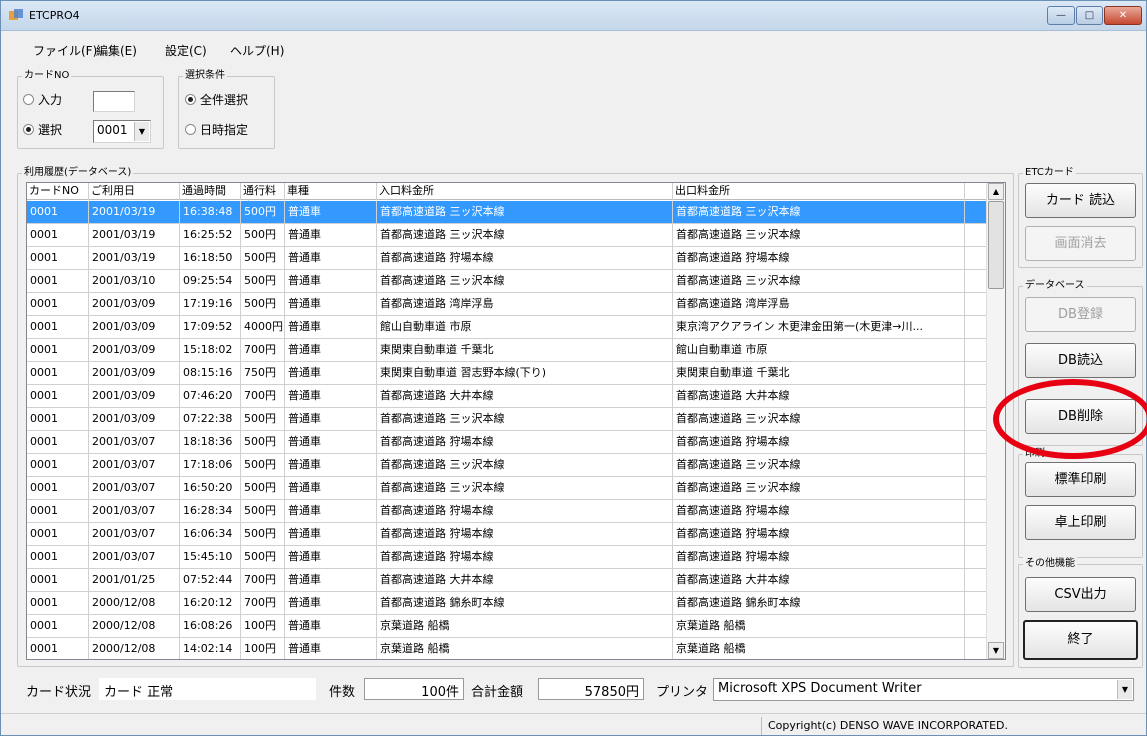 The height and width of the screenshot is (736, 1147). Describe the element at coordinates (205, 76) in the screenshot. I see `condition-legend: 選択条件` at that location.